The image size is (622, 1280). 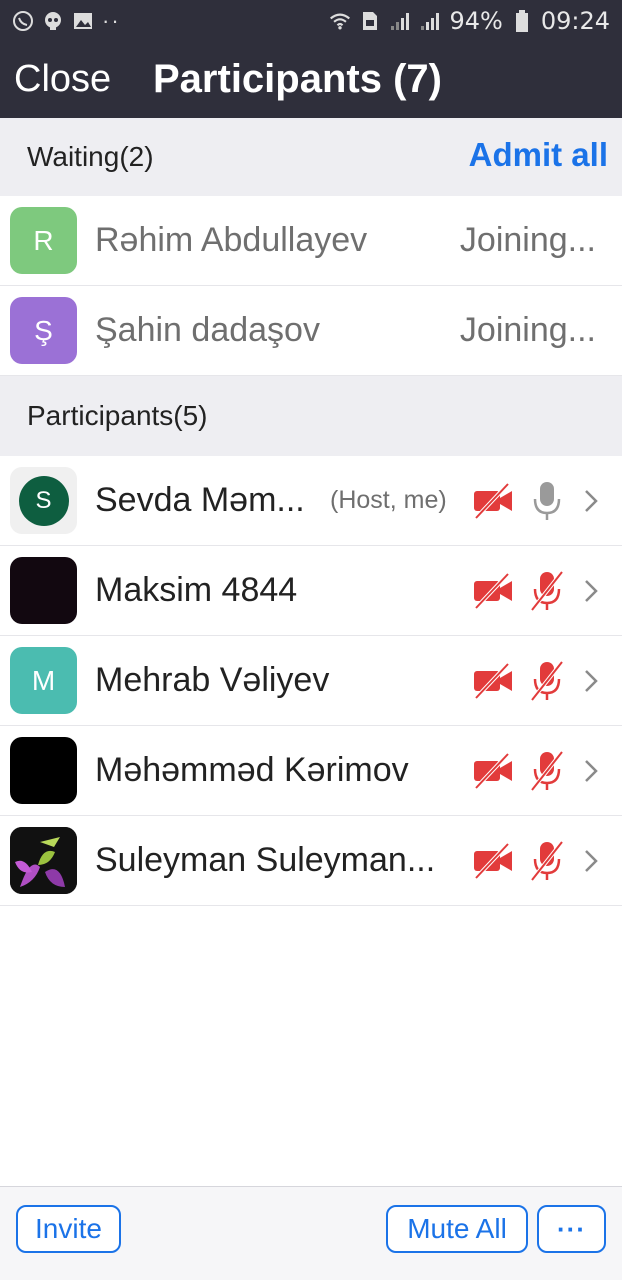 I want to click on avatar-initial: M, so click(x=43, y=680).